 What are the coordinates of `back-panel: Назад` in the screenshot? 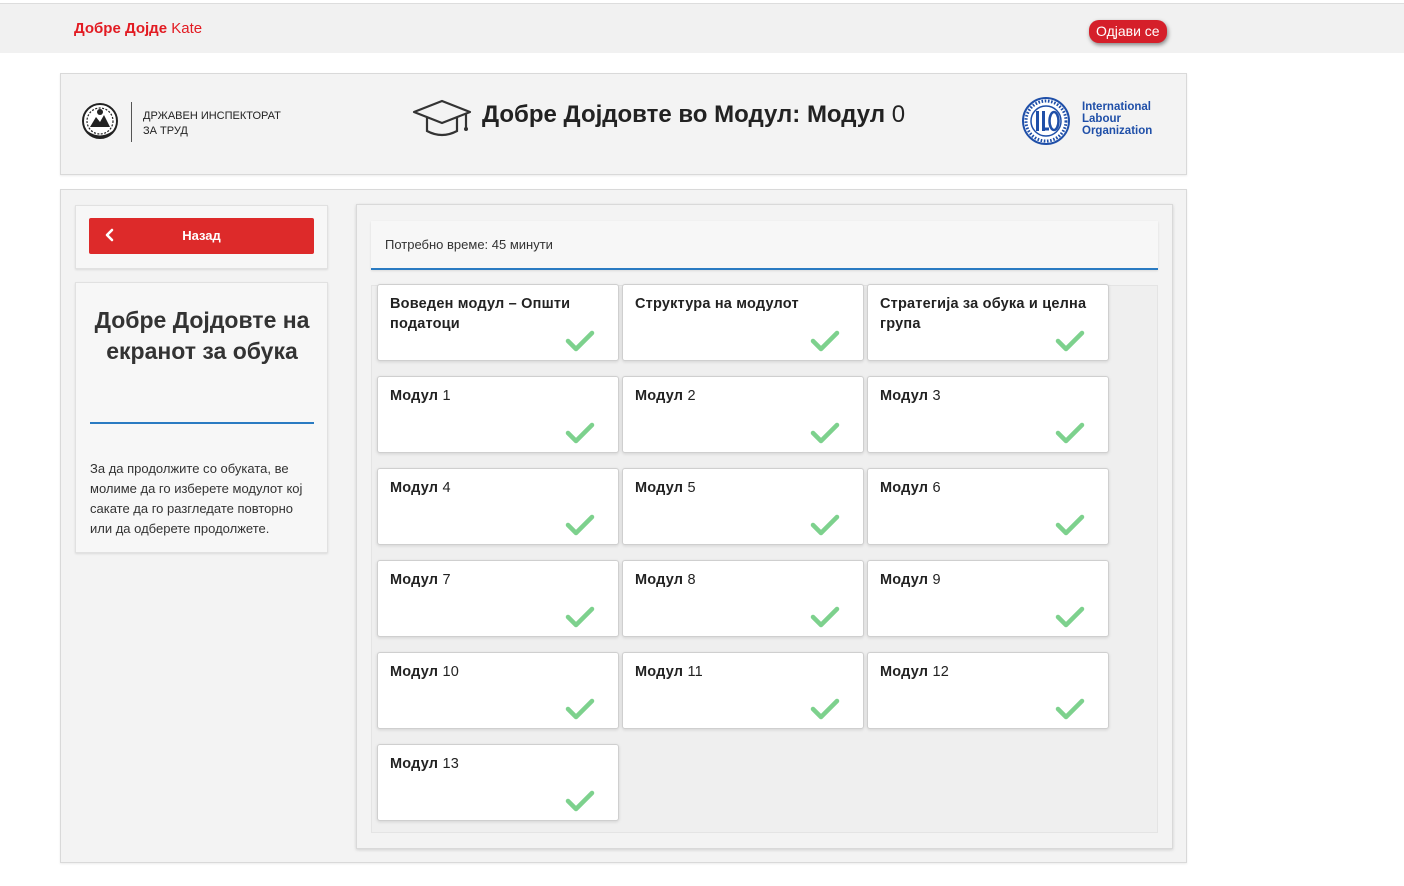 It's located at (201, 237).